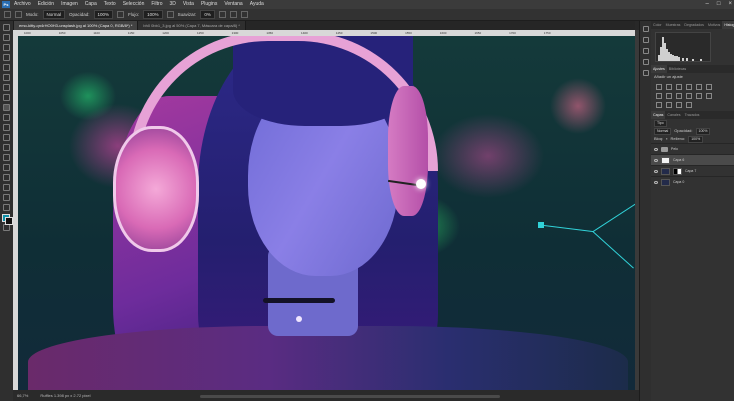  I want to click on brush-settings-icon, so click(645, 51).